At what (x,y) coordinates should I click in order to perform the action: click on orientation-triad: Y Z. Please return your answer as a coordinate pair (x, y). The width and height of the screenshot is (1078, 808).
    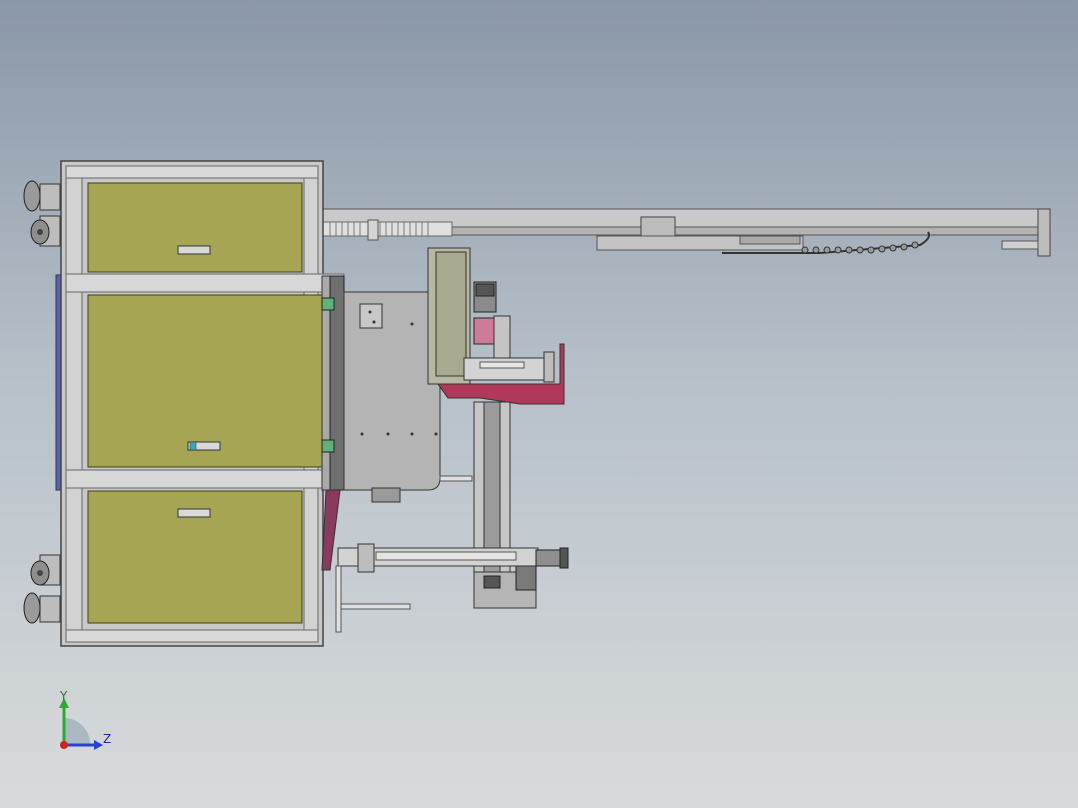
    Looking at the image, I should click on (85, 719).